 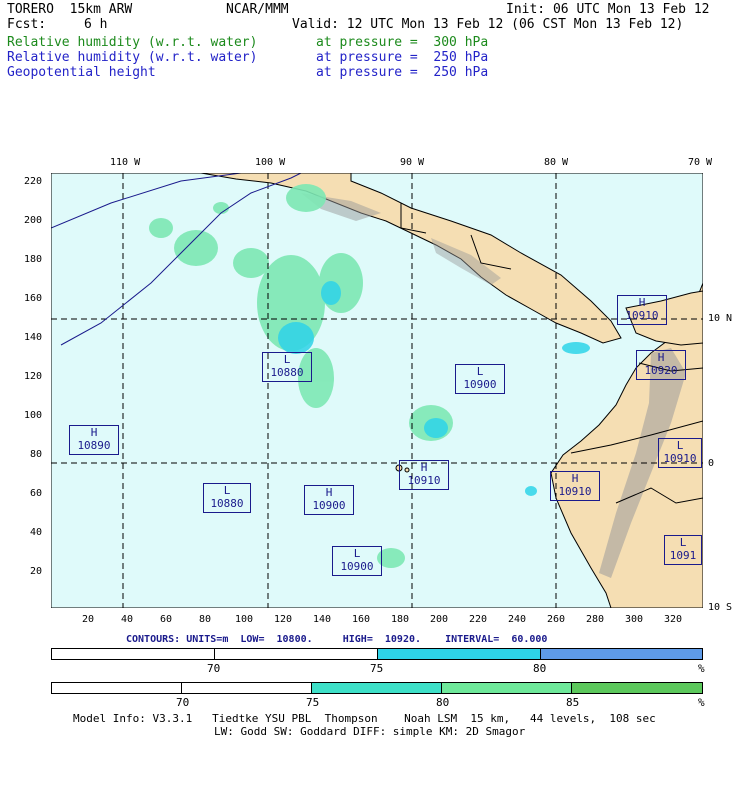 What do you see at coordinates (270, 162) in the screenshot?
I see `lon-label-100w: 100 W` at bounding box center [270, 162].